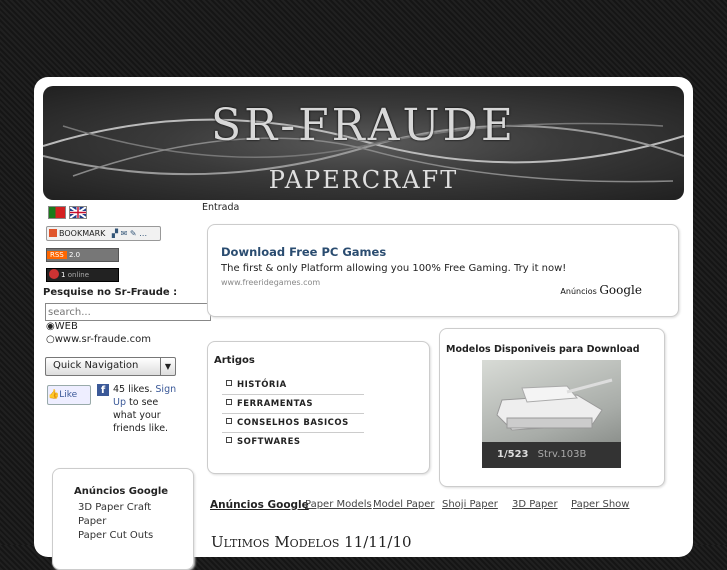 This screenshot has width=727, height=570. I want to click on banner-title: SR-FRAUDE, so click(363, 125).